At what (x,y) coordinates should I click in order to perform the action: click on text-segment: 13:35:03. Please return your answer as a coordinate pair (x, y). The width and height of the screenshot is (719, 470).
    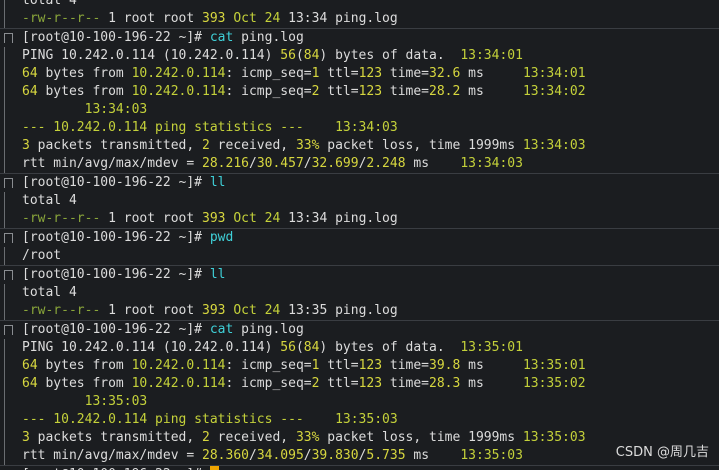
    Looking at the image, I should click on (554, 437).